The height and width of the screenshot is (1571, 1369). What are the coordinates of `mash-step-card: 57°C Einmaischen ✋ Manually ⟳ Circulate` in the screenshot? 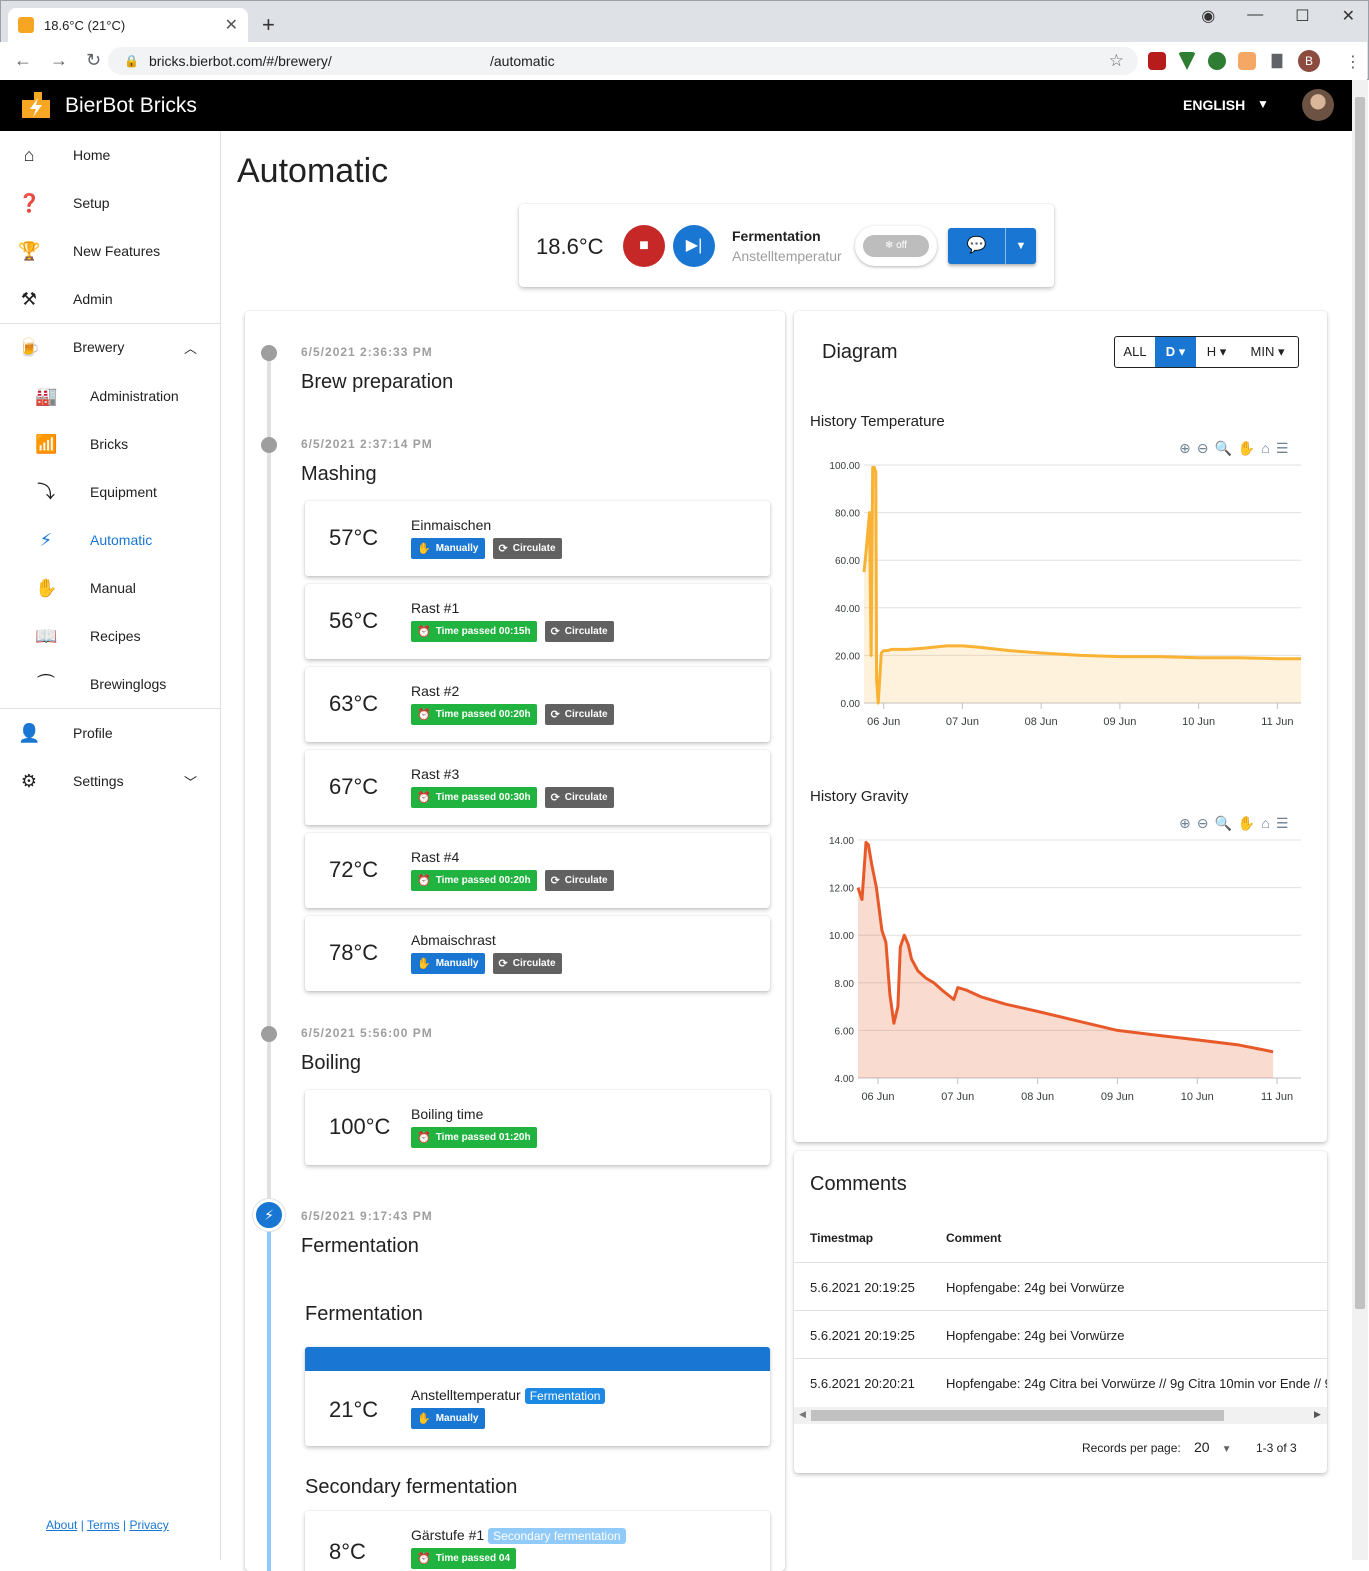 It's located at (537, 538).